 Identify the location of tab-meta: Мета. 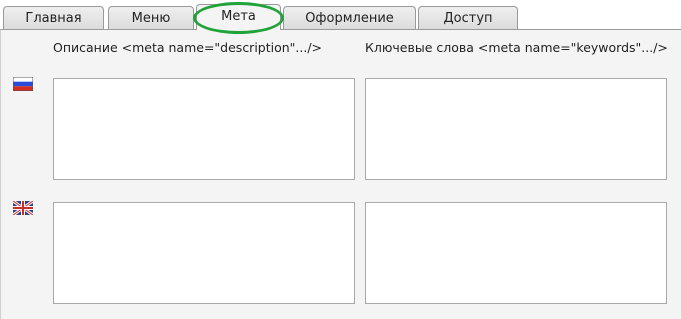
(238, 17).